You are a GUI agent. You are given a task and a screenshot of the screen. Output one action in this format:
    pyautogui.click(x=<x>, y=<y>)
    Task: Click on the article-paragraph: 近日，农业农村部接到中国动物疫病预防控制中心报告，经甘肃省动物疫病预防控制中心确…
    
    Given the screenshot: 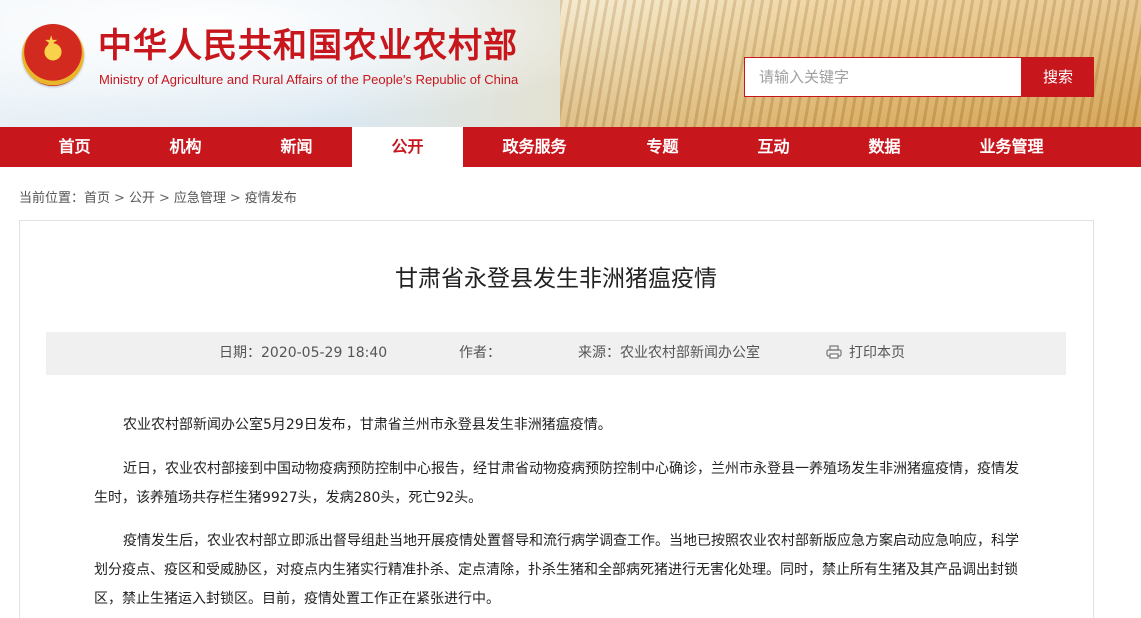 What is the action you would take?
    pyautogui.click(x=556, y=483)
    